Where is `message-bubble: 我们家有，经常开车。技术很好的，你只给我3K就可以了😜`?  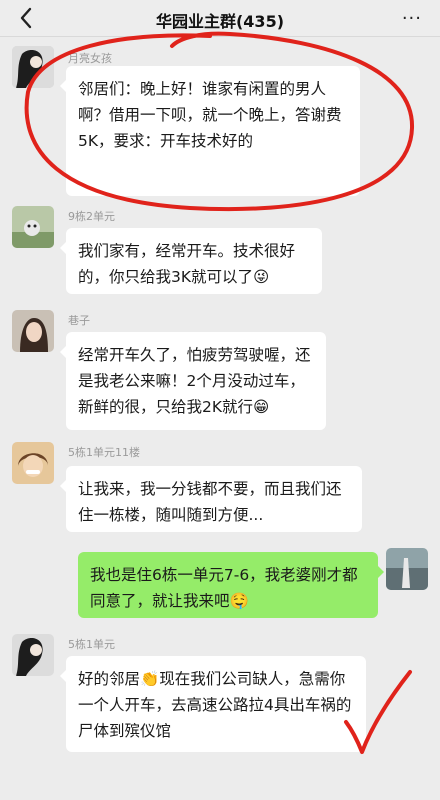 message-bubble: 我们家有，经常开车。技术很好的，你只给我3K就可以了😜 is located at coordinates (191, 261).